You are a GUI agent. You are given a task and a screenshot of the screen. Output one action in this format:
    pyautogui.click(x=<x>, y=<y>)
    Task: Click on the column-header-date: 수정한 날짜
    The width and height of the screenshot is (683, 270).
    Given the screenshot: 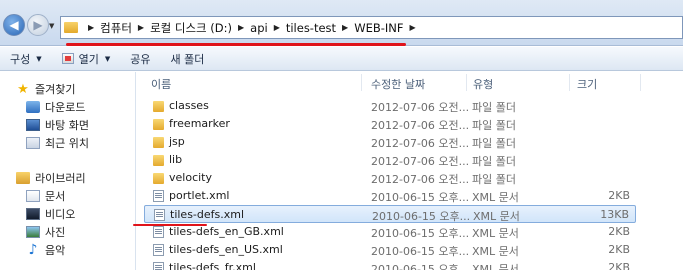 What is the action you would take?
    pyautogui.click(x=398, y=84)
    